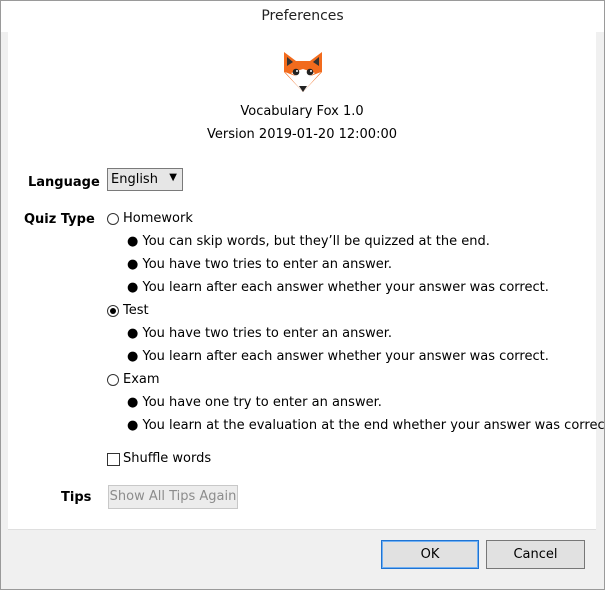 Image resolution: width=605 pixels, height=590 pixels. I want to click on language-select: English ▼, so click(145, 179).